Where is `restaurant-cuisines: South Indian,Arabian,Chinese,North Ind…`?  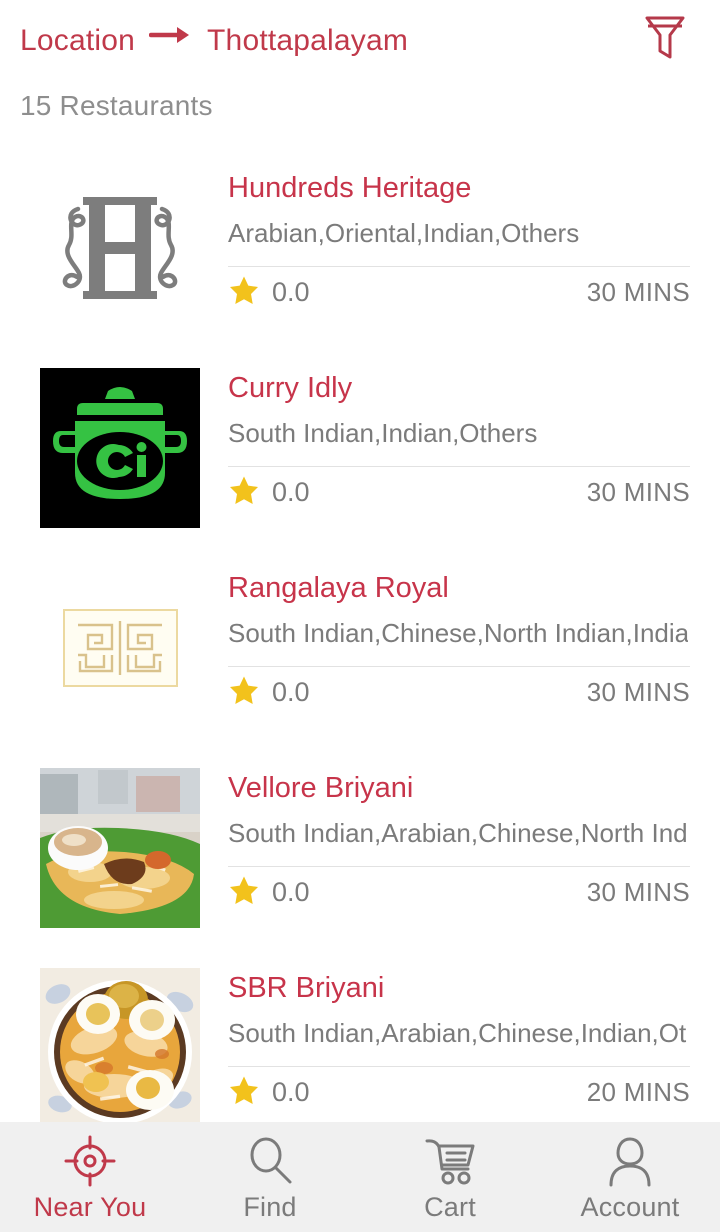
restaurant-cuisines: South Indian,Arabian,Chinese,North Ind… is located at coordinates (458, 833).